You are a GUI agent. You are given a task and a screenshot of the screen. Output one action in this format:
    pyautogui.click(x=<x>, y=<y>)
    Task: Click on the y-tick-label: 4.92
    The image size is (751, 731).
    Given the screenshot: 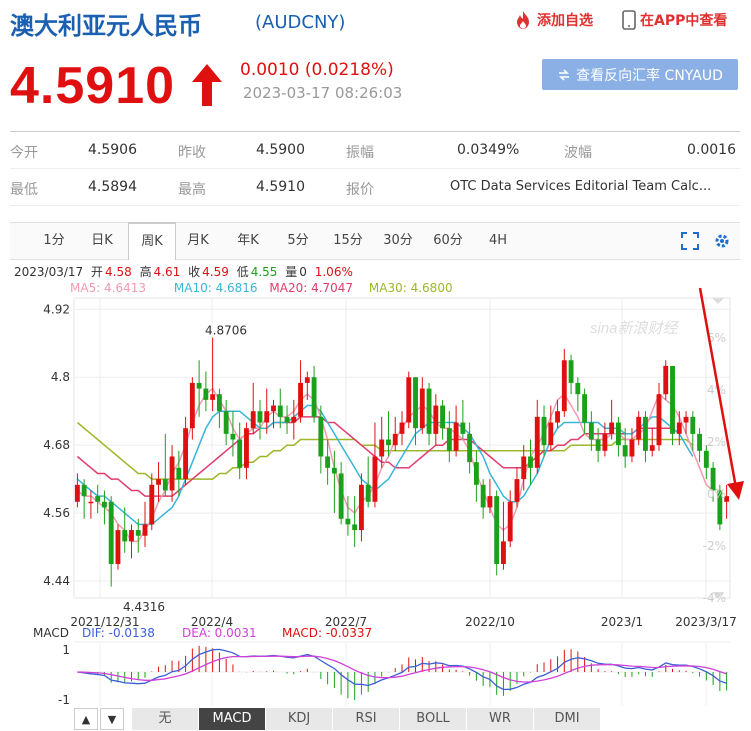 What is the action you would take?
    pyautogui.click(x=56, y=309)
    